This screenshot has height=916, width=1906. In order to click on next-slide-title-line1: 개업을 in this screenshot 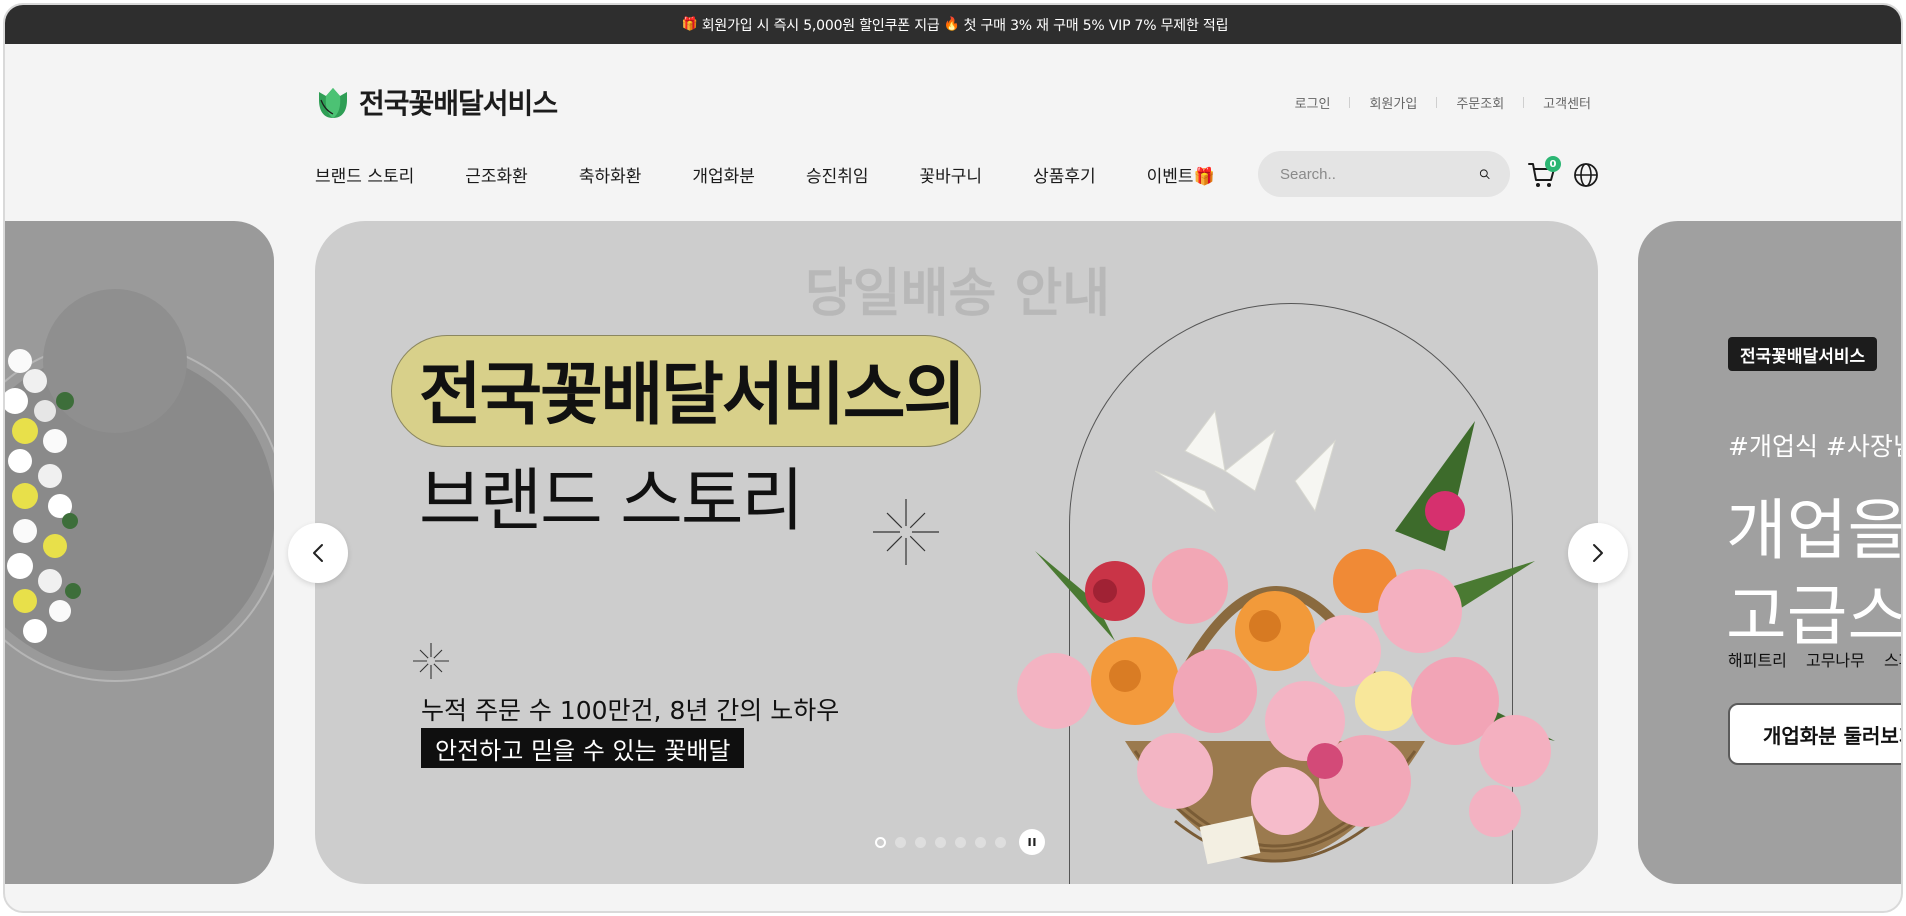, I will do `click(1814, 530)`.